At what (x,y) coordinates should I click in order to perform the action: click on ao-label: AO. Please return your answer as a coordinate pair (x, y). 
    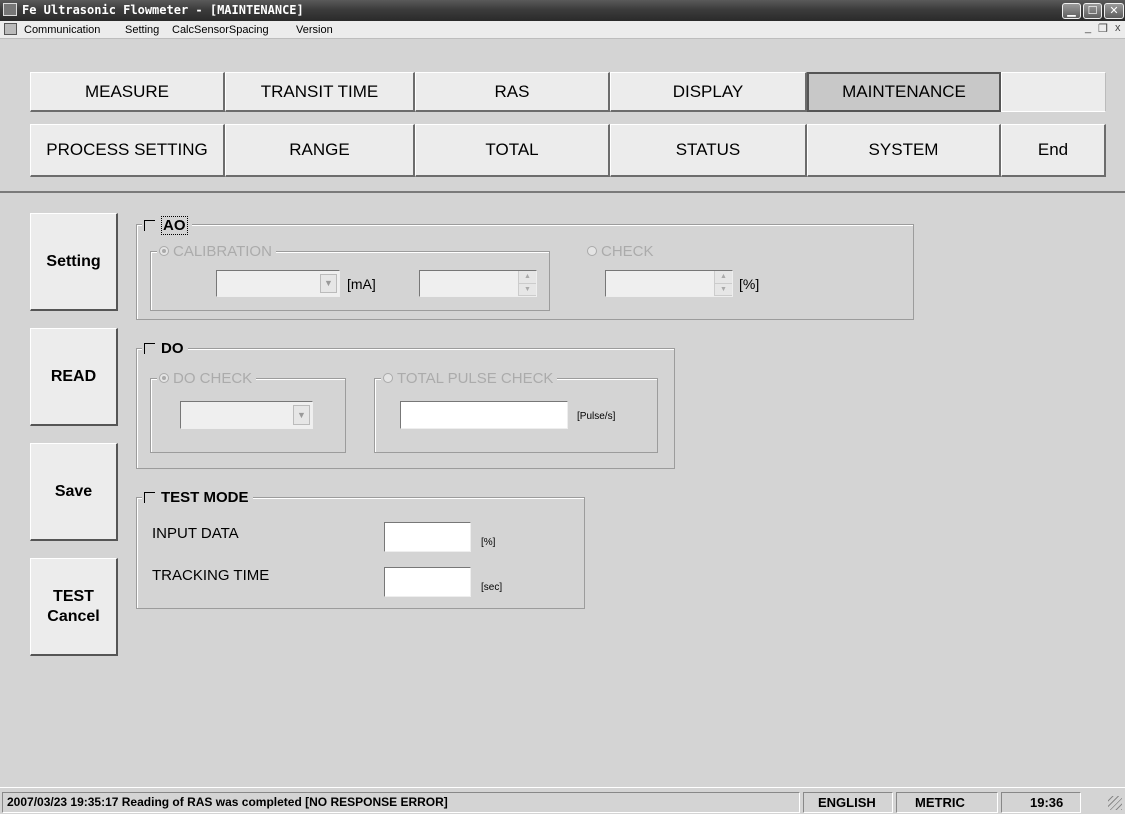
    Looking at the image, I should click on (174, 225).